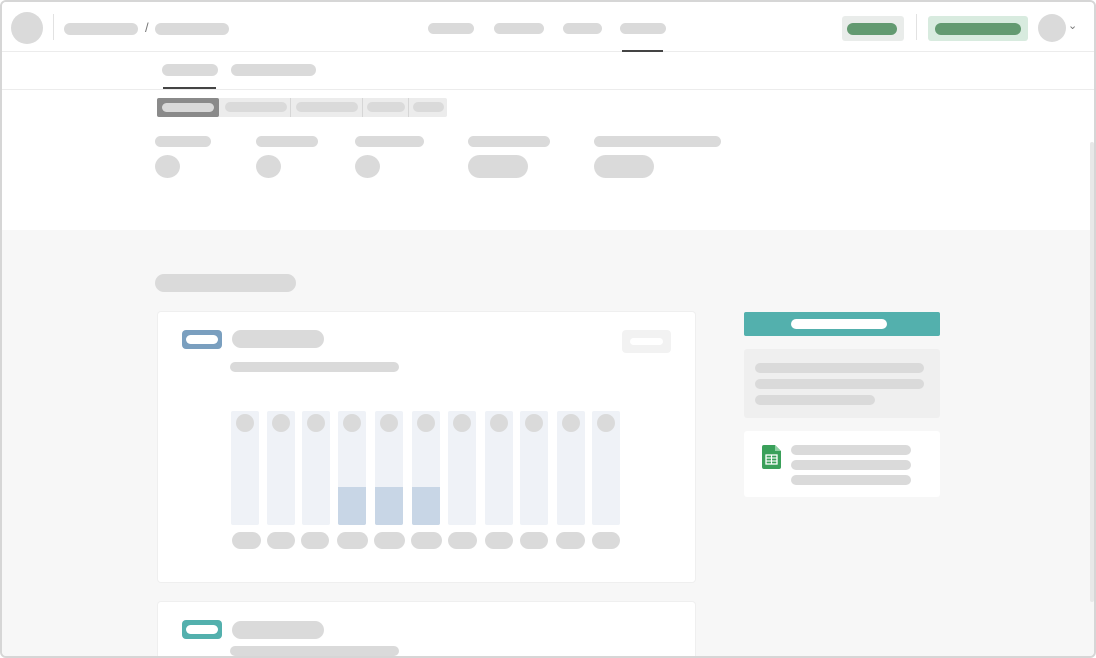  I want to click on secondary-action-button, so click(873, 28).